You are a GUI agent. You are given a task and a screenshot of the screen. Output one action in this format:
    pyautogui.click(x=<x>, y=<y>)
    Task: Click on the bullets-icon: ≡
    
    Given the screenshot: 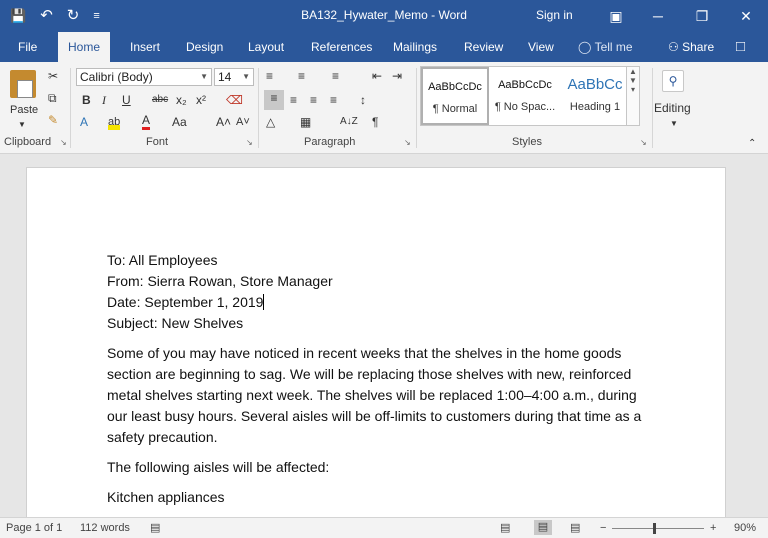 What is the action you would take?
    pyautogui.click(x=269, y=76)
    